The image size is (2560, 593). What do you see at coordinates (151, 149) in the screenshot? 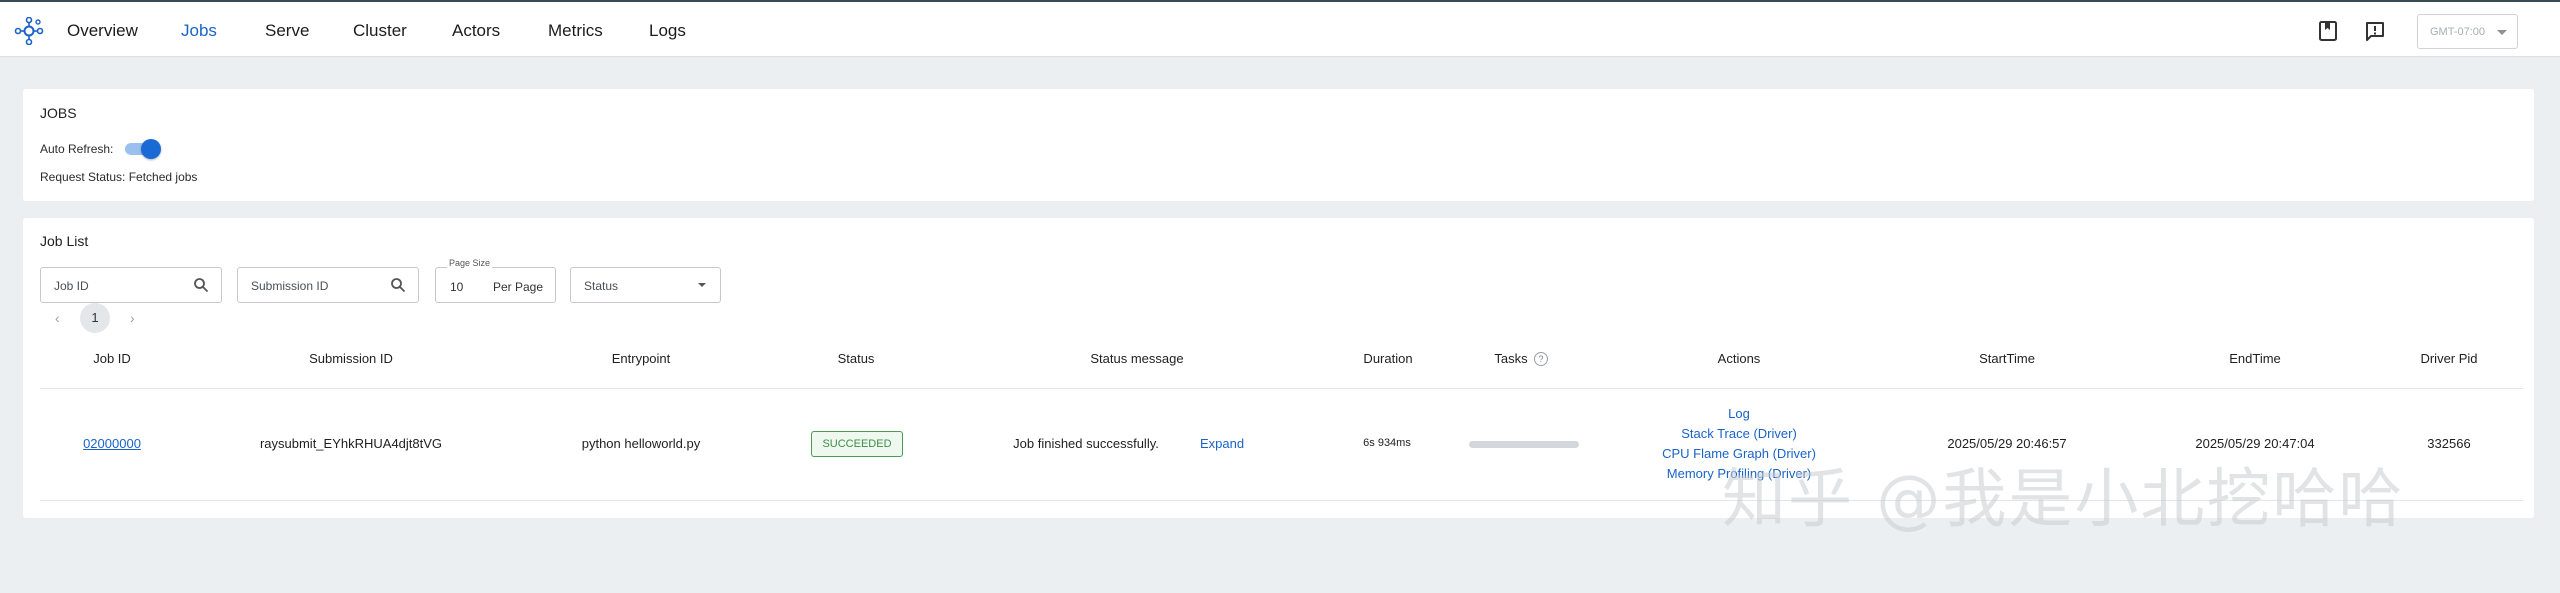
I see `toggle-knob` at bounding box center [151, 149].